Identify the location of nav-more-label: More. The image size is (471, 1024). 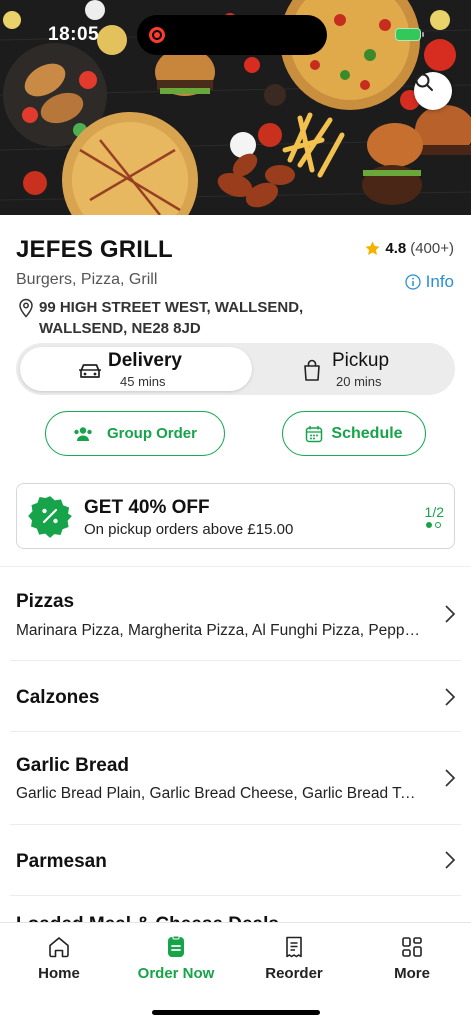
(412, 973).